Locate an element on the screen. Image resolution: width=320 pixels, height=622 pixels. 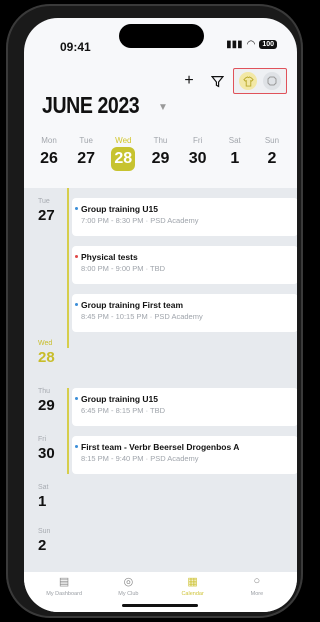
filter-button is located at coordinates (217, 81).